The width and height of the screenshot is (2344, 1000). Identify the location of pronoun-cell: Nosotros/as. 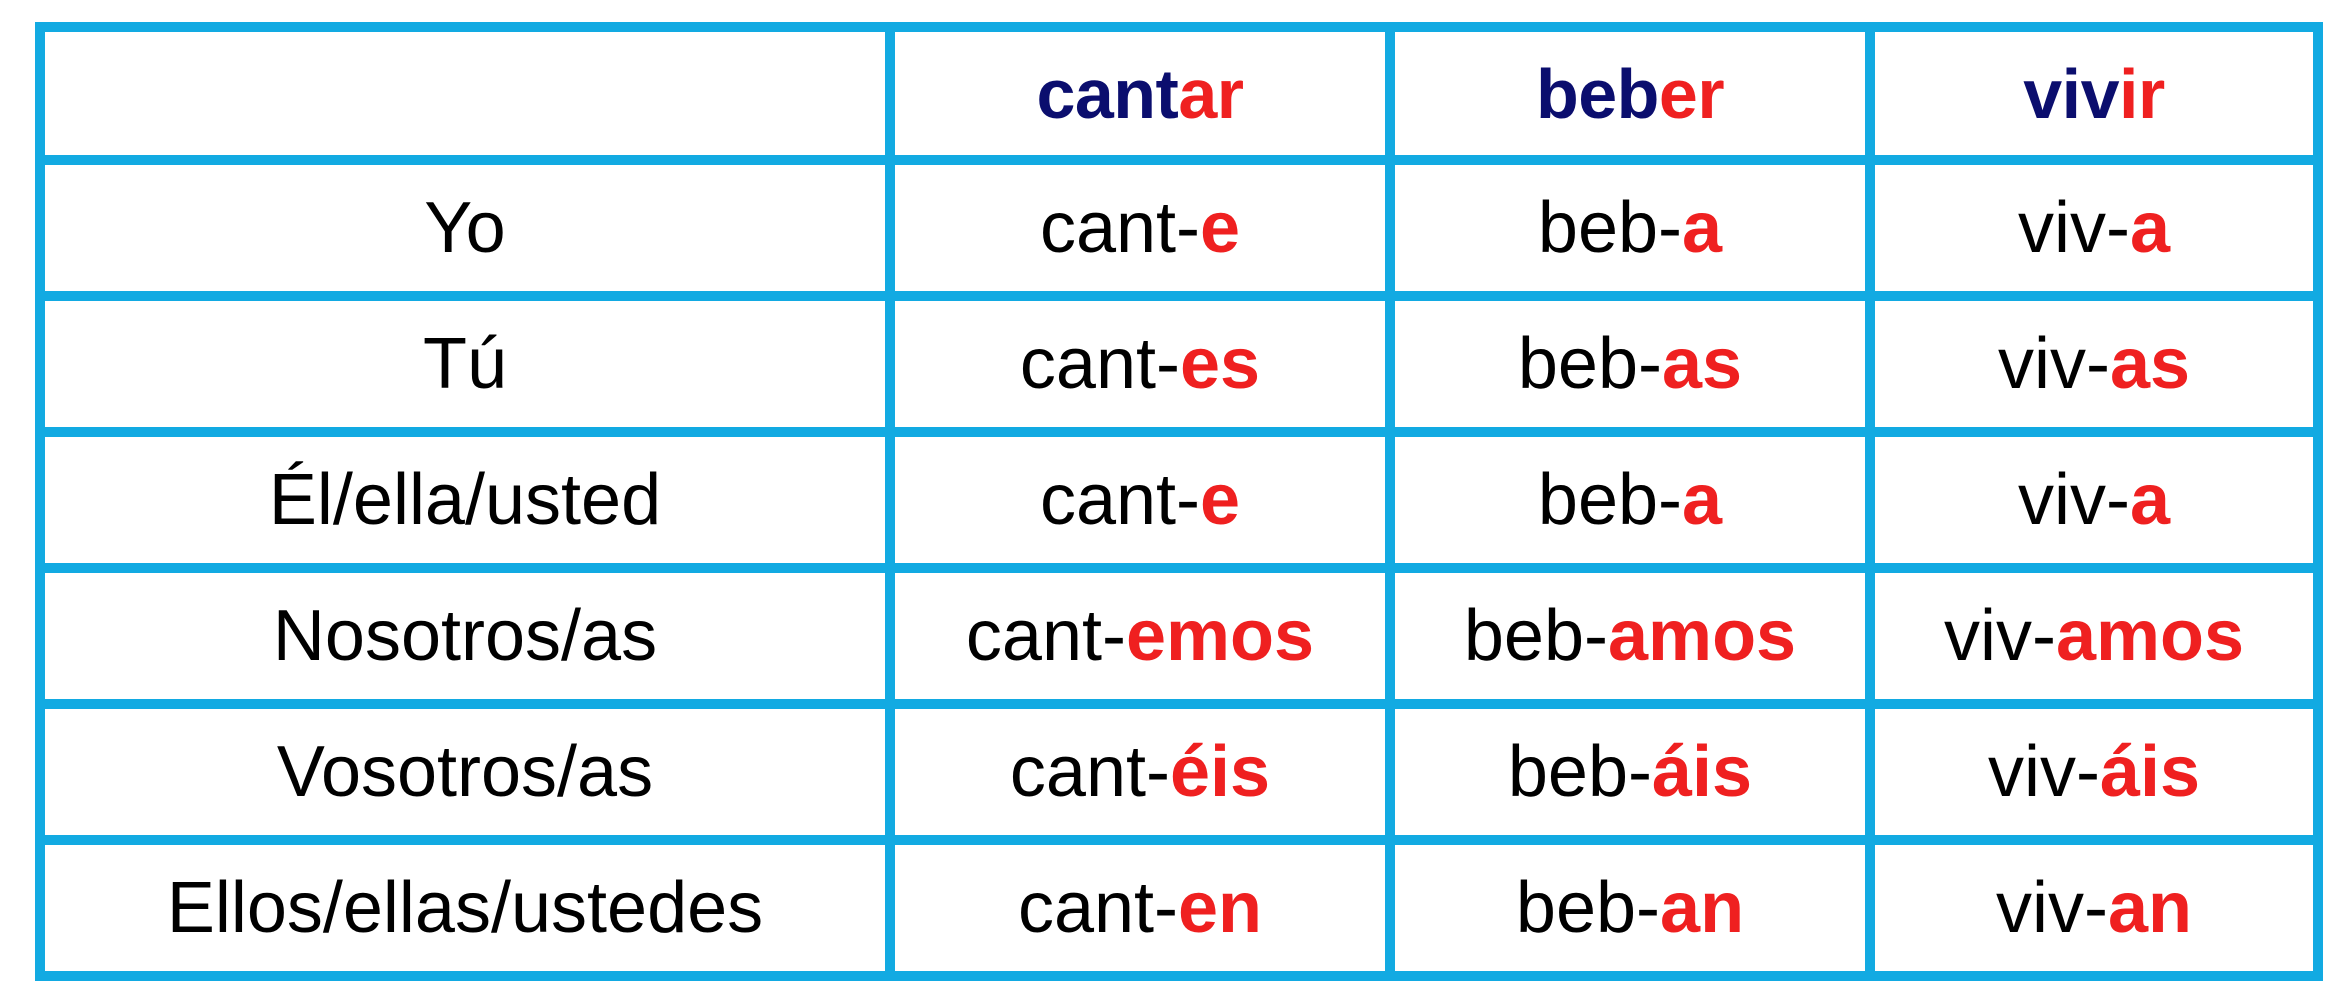
(465, 636).